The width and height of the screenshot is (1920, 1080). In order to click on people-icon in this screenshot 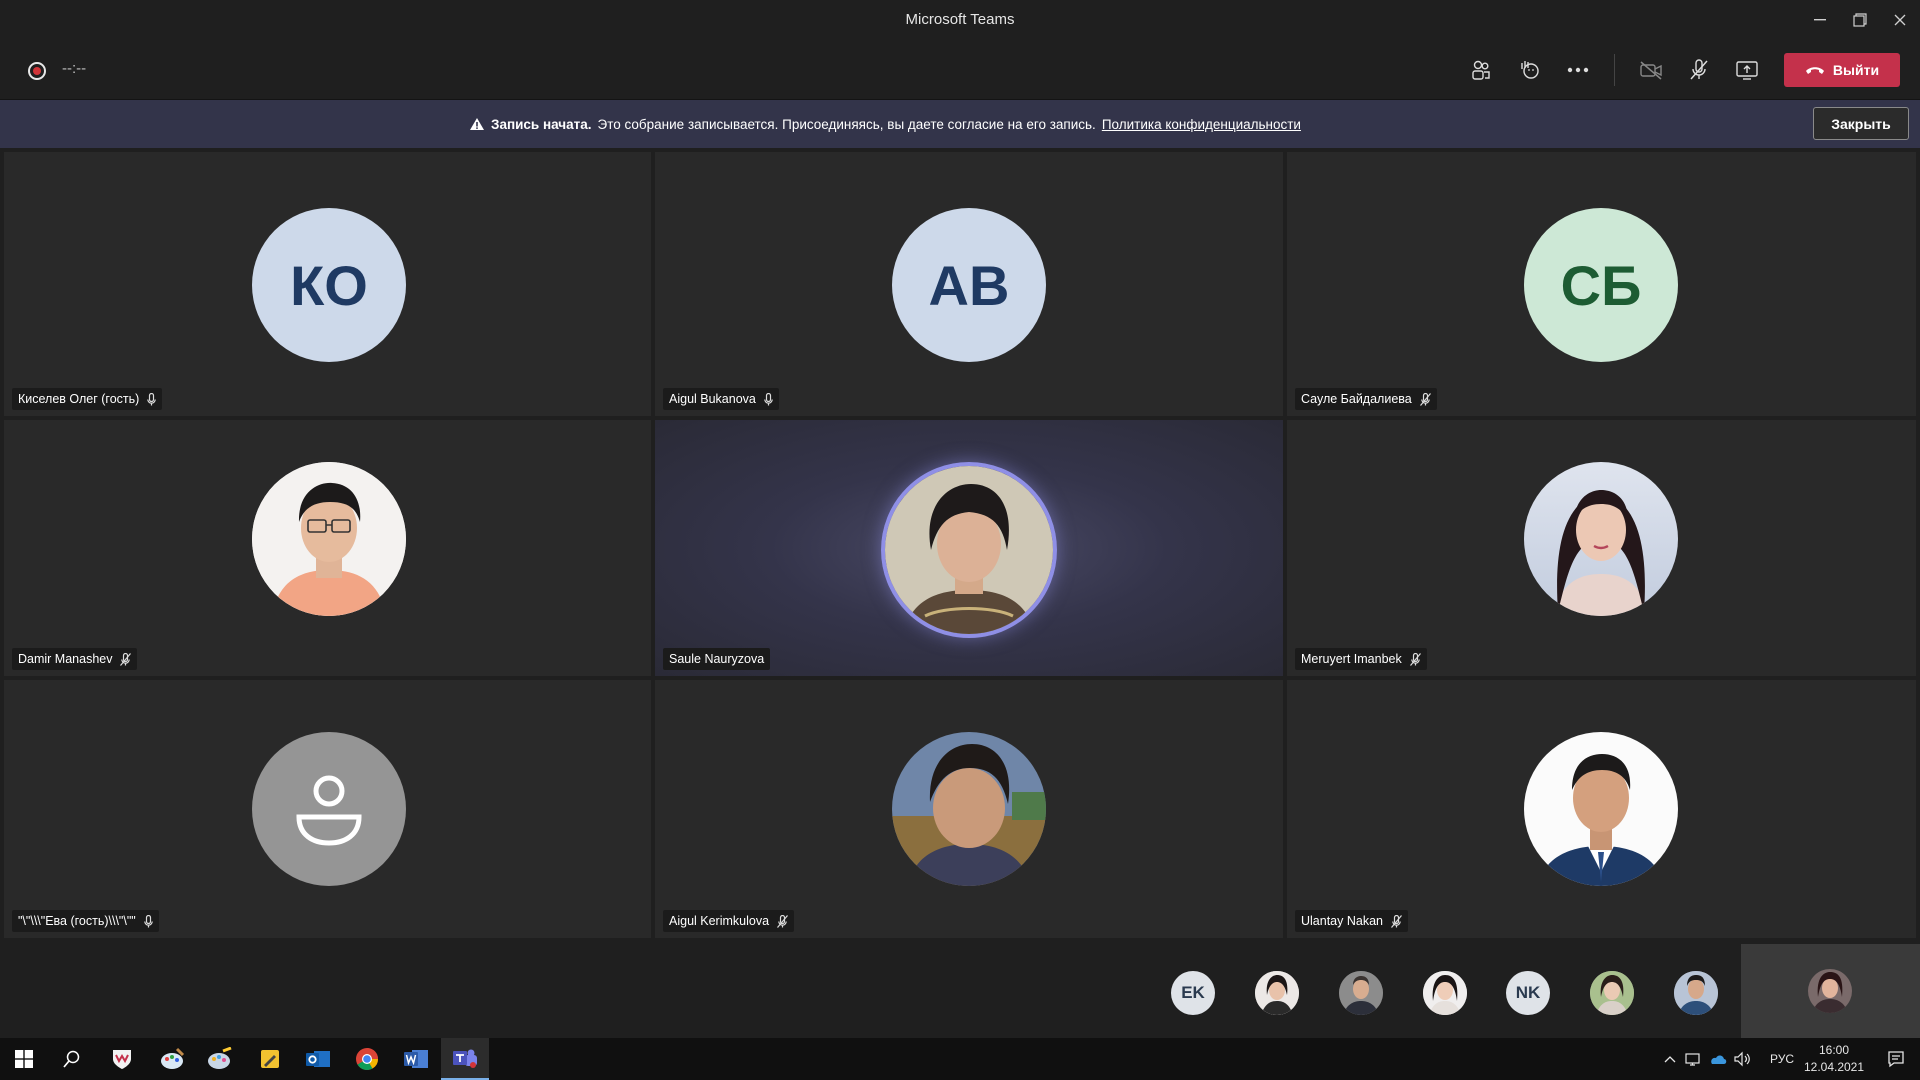, I will do `click(1481, 70)`.